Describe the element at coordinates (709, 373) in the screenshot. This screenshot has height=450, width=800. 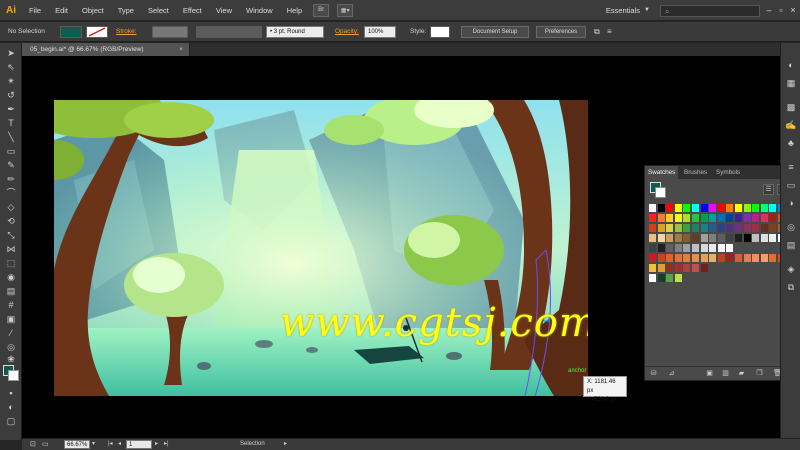
I see `swatch-options-icon: ▣` at that location.